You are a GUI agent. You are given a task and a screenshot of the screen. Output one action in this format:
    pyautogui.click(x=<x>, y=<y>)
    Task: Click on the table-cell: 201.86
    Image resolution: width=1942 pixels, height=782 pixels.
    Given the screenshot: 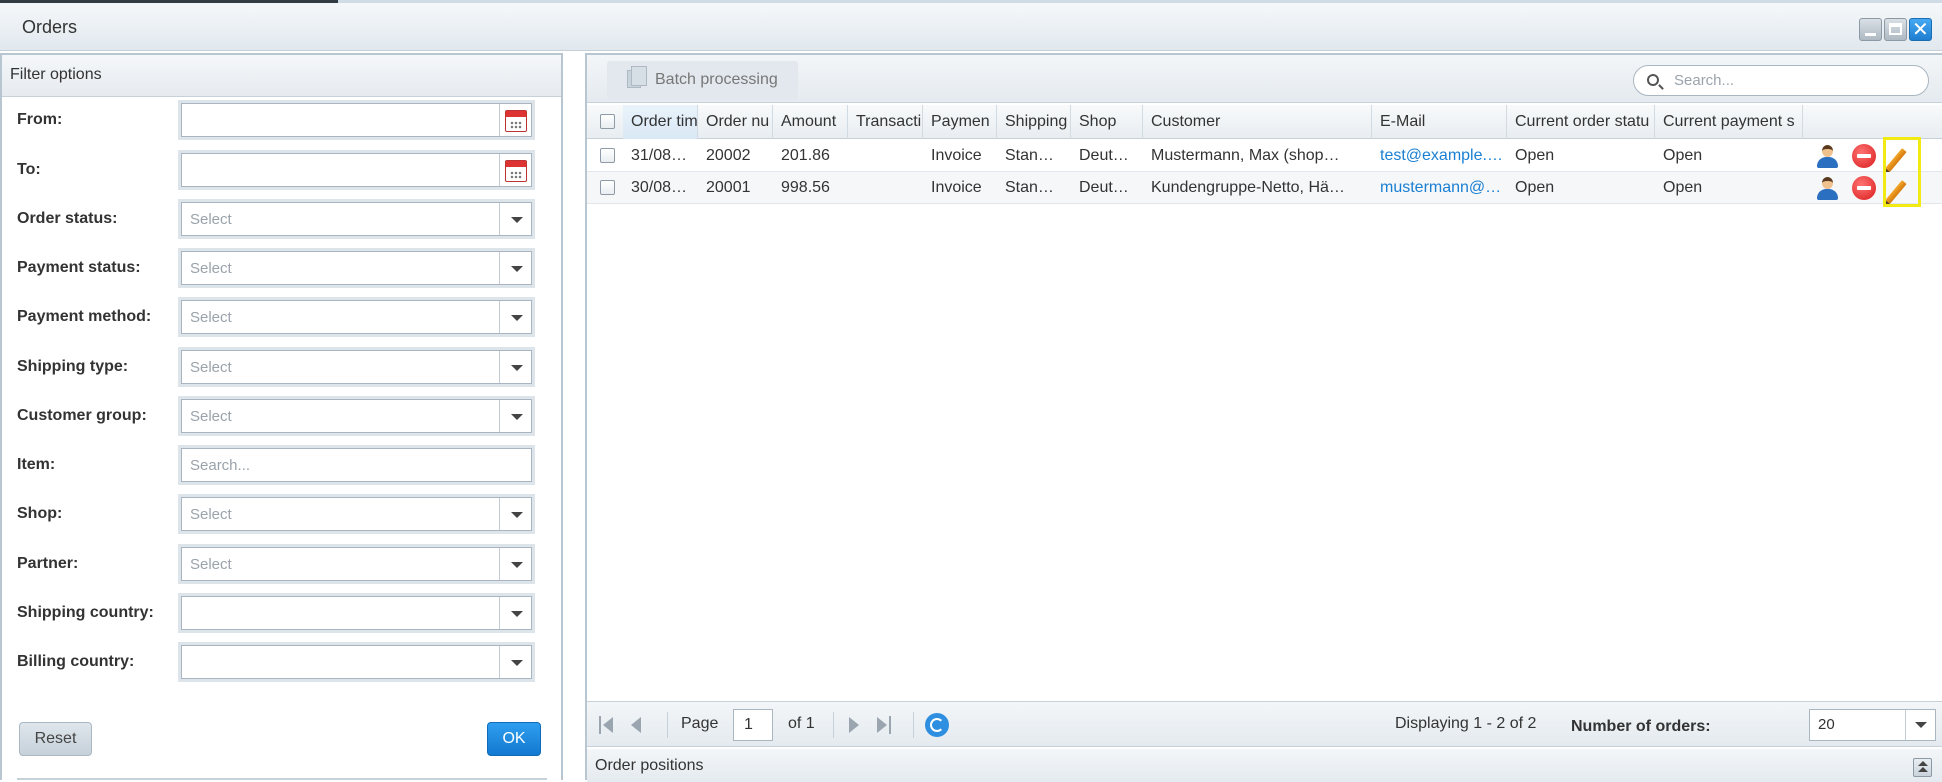 What is the action you would take?
    pyautogui.click(x=805, y=155)
    